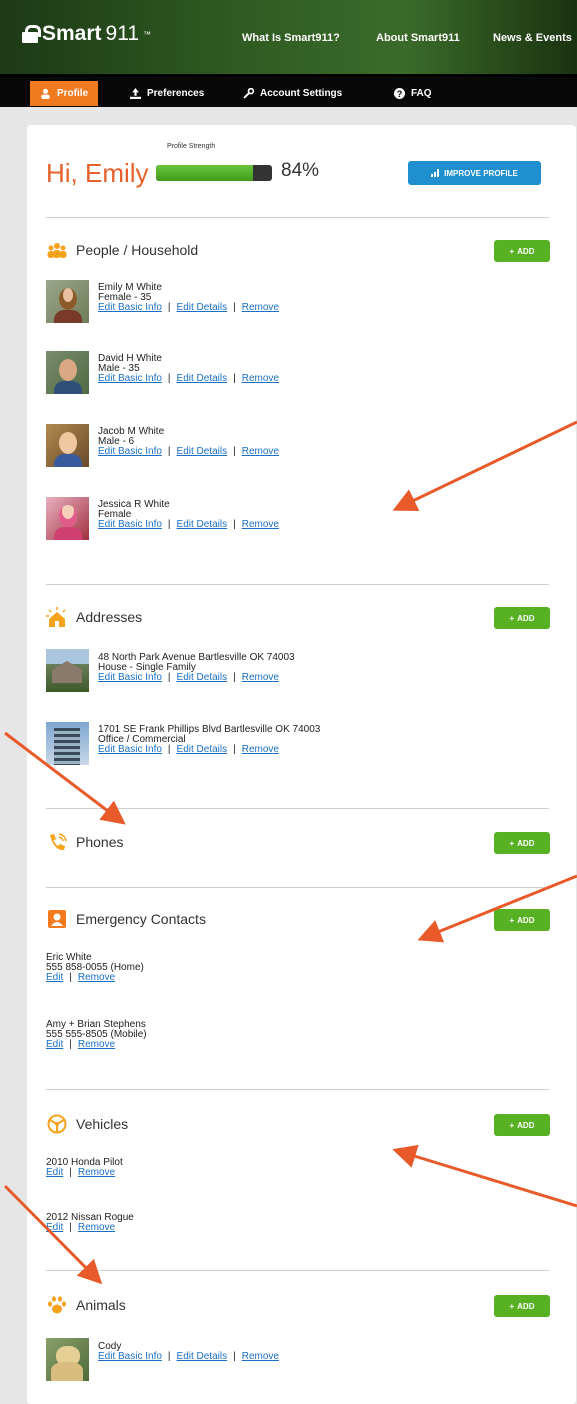 This screenshot has width=577, height=1404. Describe the element at coordinates (435, 173) in the screenshot. I see `chart-icon` at that location.